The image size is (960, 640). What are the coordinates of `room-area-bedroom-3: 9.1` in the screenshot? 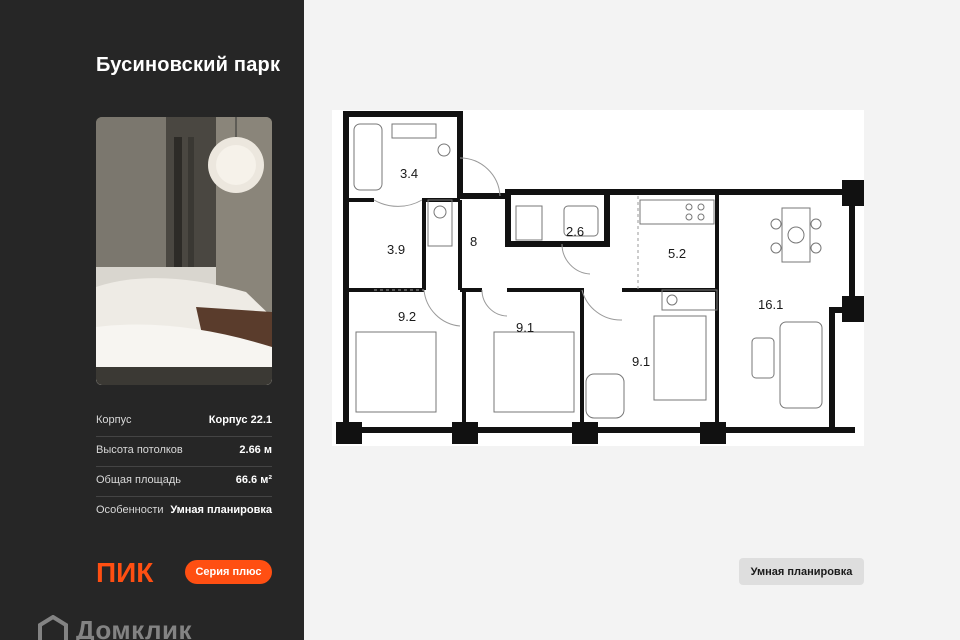 It's located at (641, 361).